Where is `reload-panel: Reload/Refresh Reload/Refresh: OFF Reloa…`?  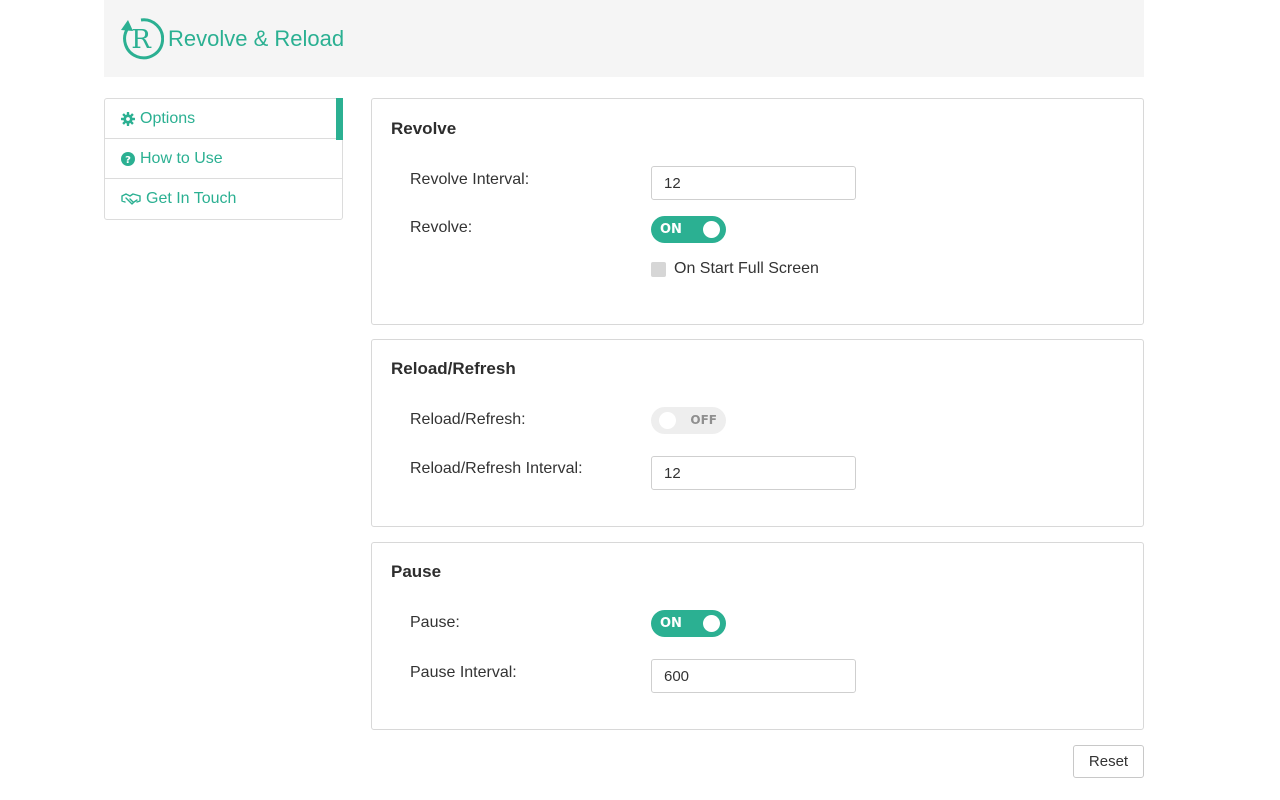
reload-panel: Reload/Refresh Reload/Refresh: OFF Reloa… is located at coordinates (757, 433).